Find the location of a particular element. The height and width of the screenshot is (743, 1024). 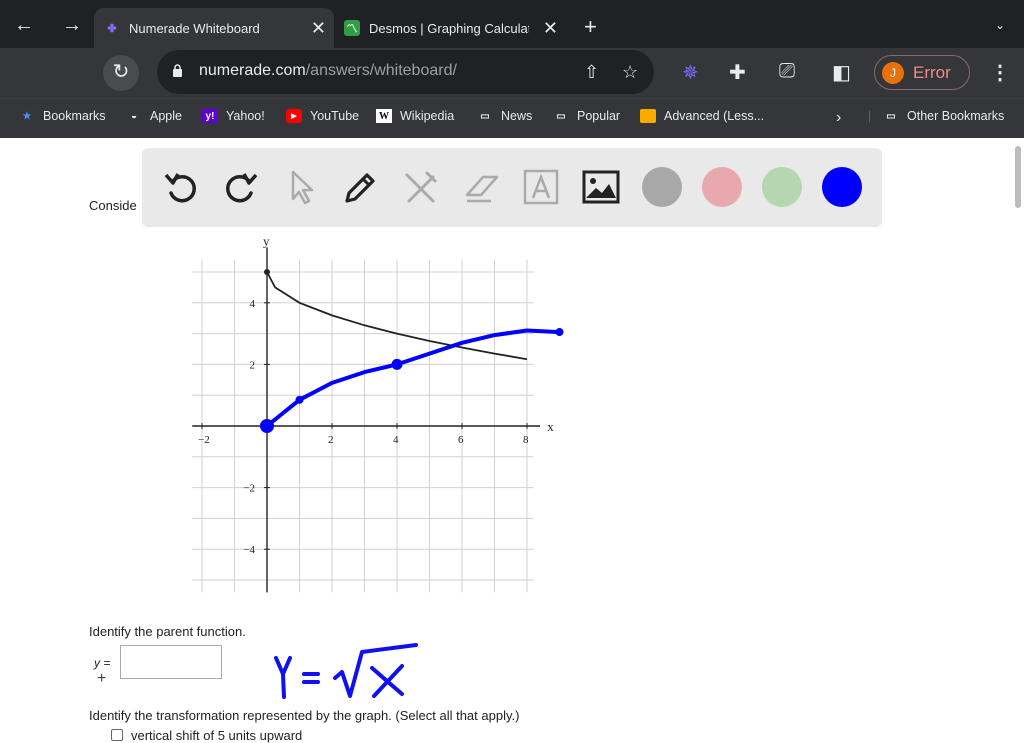

back-button: ← is located at coordinates (24, 25).